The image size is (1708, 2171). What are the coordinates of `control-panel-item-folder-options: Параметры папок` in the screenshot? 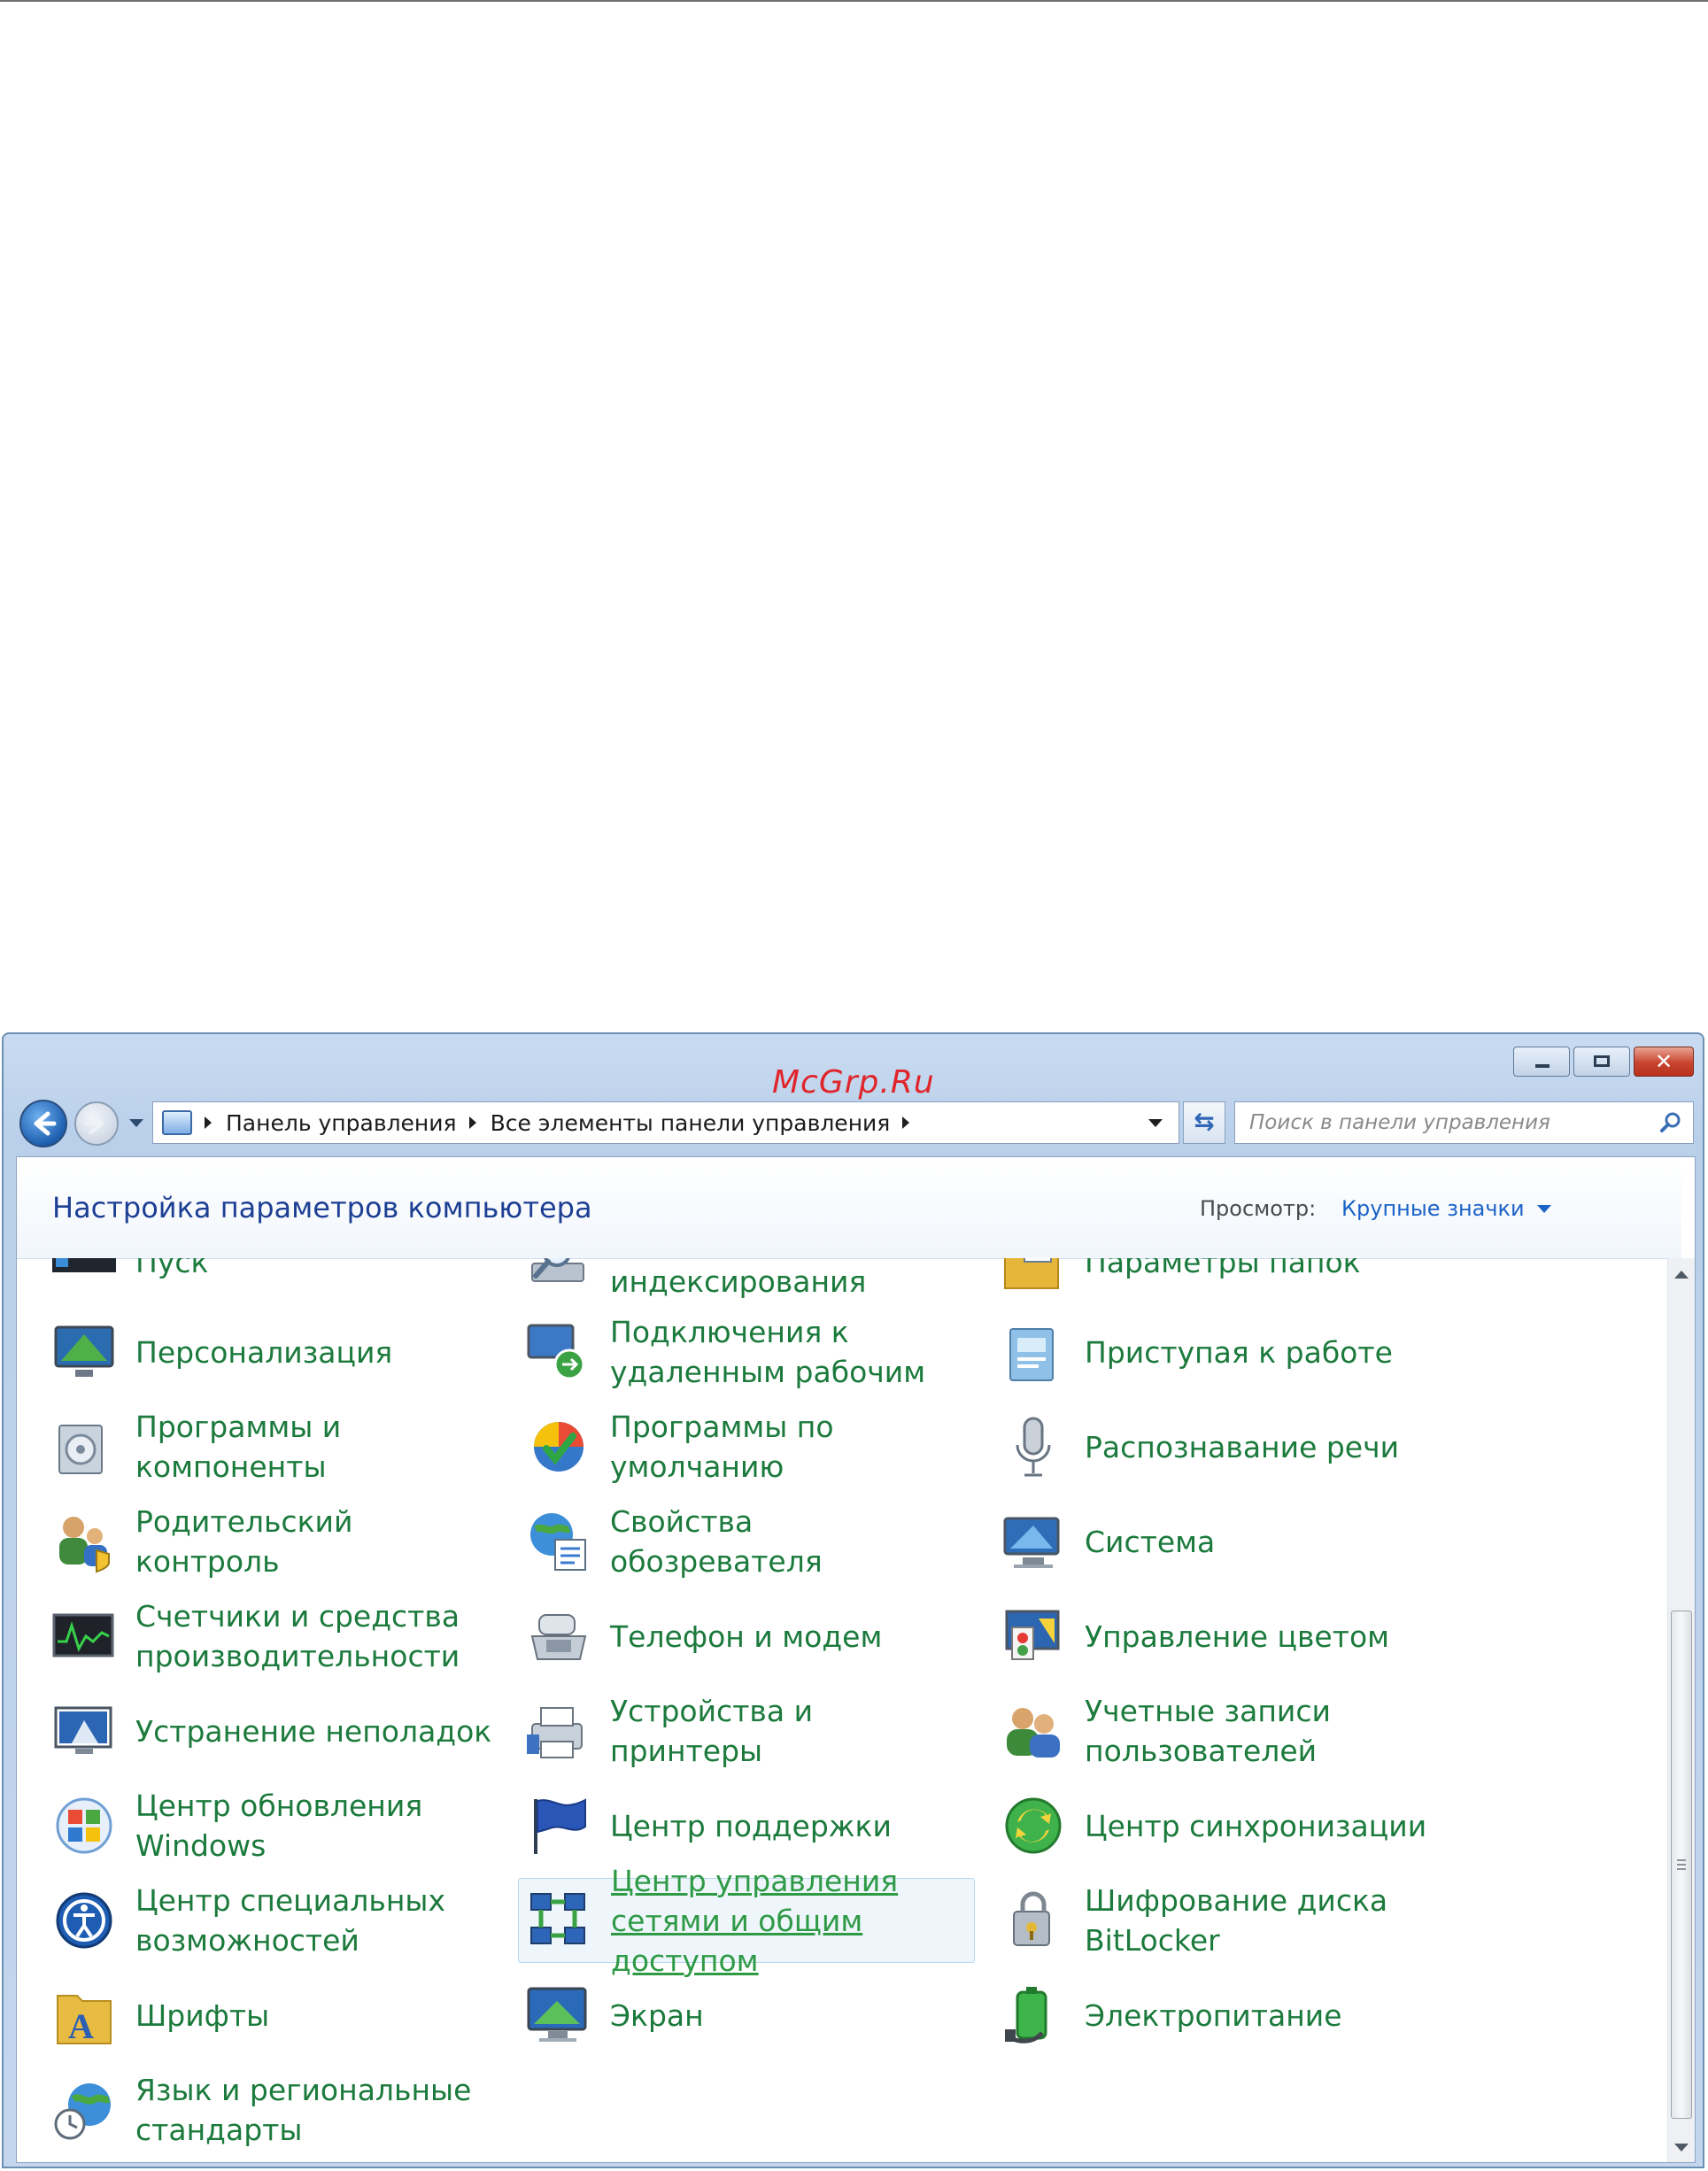 It's located at (1226, 1281).